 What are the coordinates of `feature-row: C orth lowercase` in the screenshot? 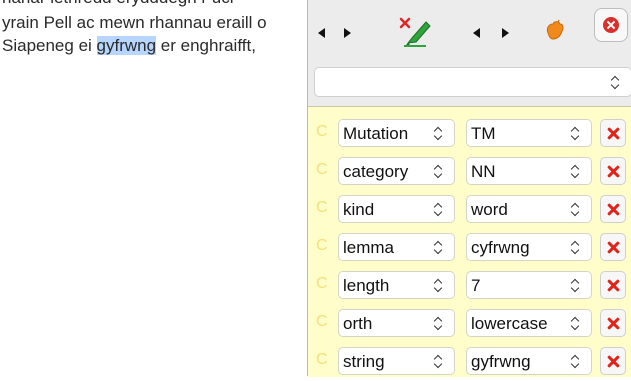 It's located at (469, 324).